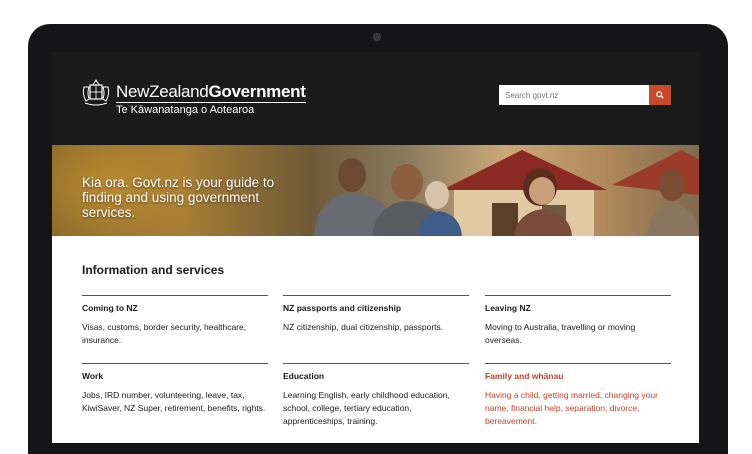 The height and width of the screenshot is (454, 752). Describe the element at coordinates (175, 372) in the screenshot. I see `card-title: Work` at that location.